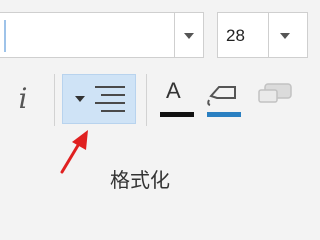 This screenshot has height=240, width=320. I want to click on font-size-value: 28, so click(235, 35).